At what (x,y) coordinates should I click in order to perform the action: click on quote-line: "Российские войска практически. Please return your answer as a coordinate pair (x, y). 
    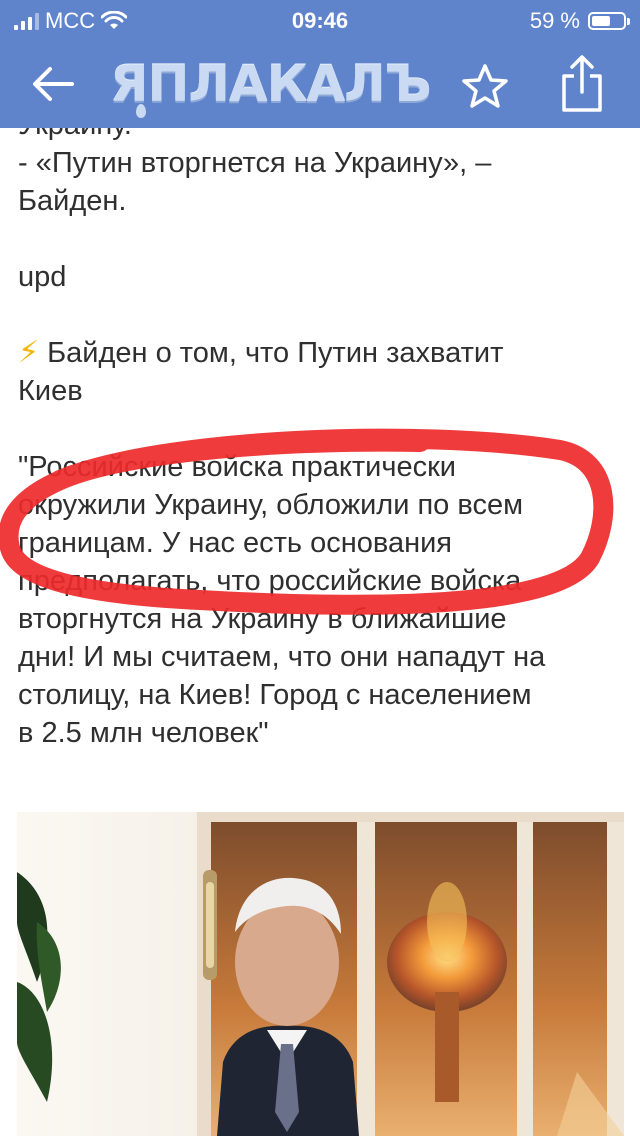
    Looking at the image, I should click on (237, 467).